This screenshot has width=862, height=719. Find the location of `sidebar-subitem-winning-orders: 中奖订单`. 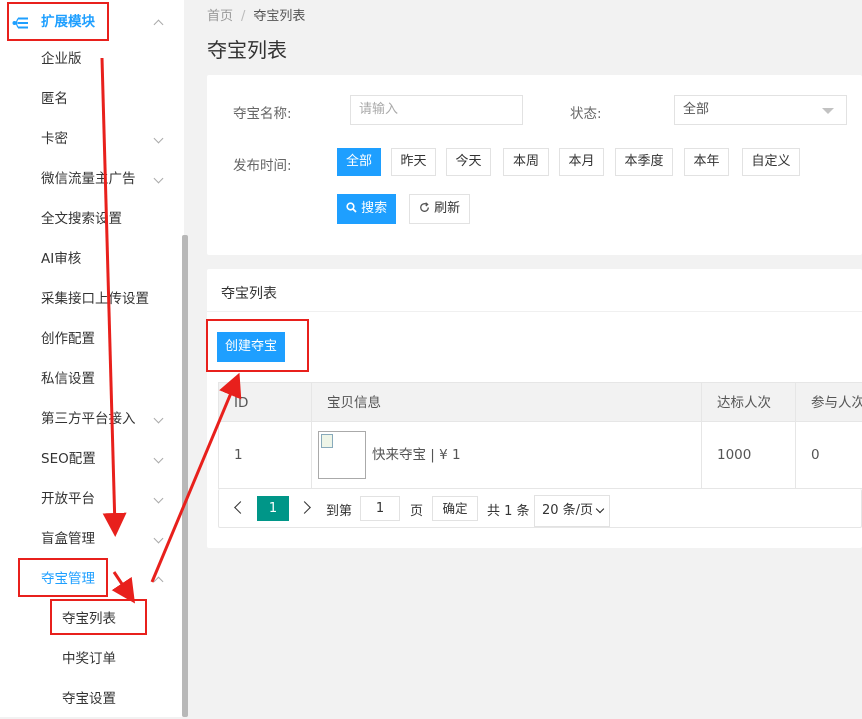

sidebar-subitem-winning-orders: 中奖订单 is located at coordinates (92, 659).